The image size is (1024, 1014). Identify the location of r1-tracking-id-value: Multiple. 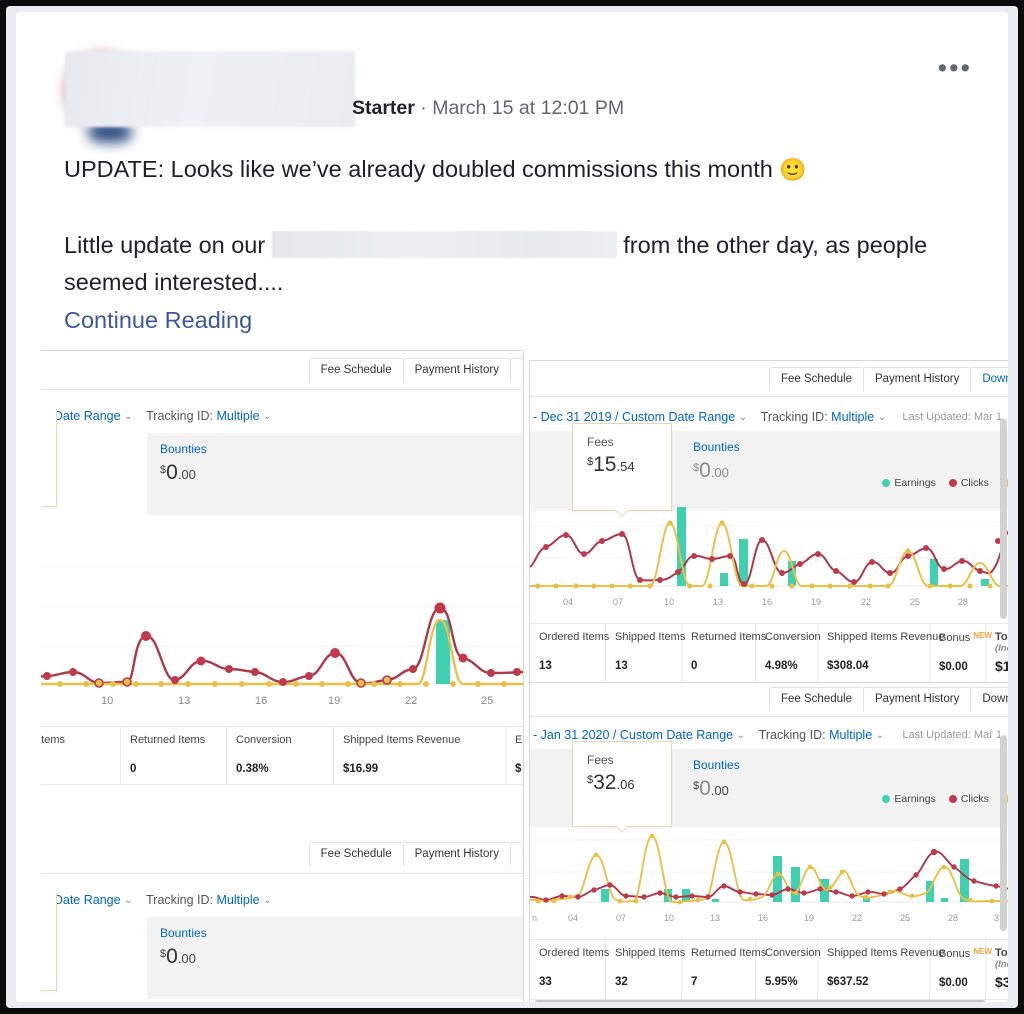
(852, 417).